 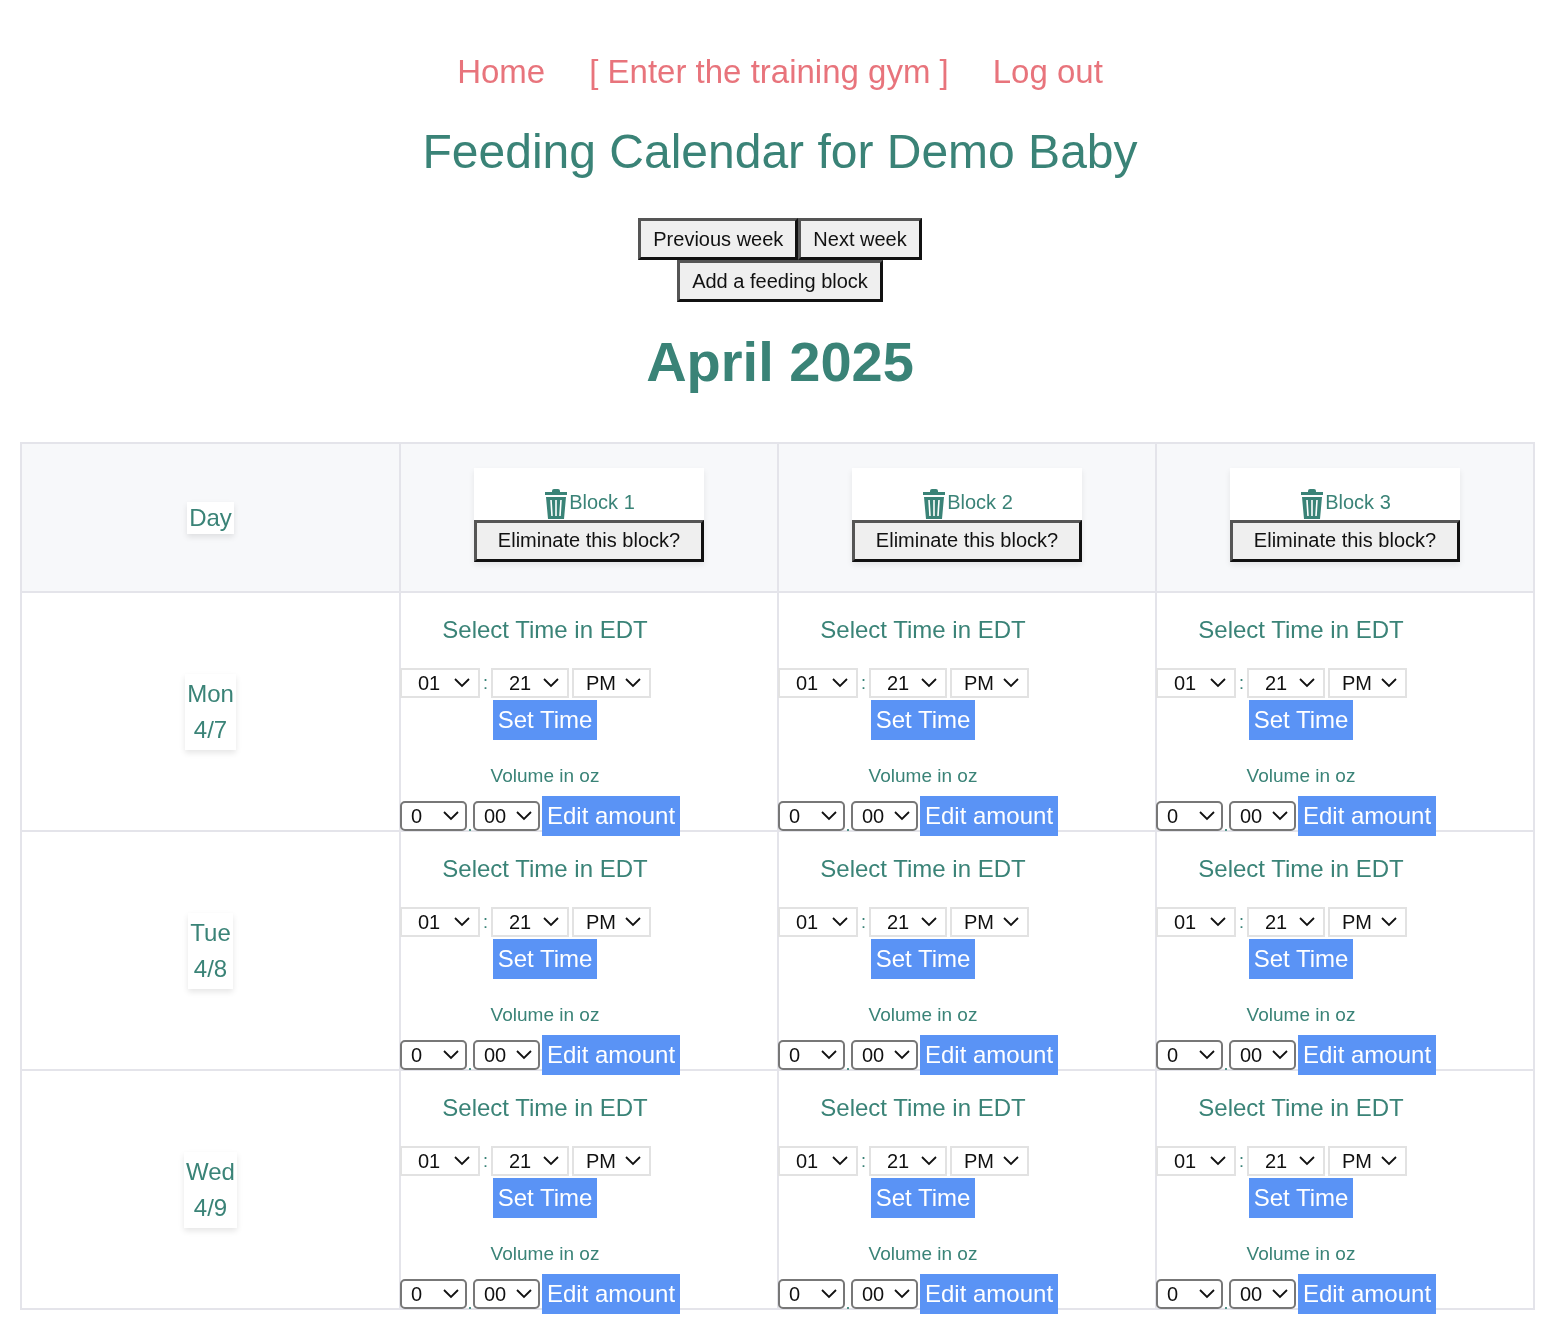 What do you see at coordinates (860, 239) in the screenshot?
I see `week-button: Next week` at bounding box center [860, 239].